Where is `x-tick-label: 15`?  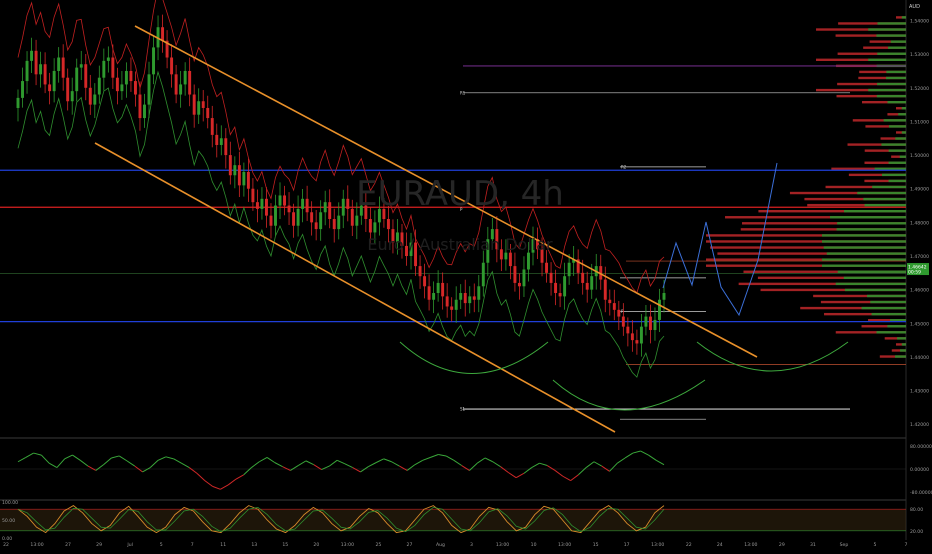 x-tick-label: 15 is located at coordinates (596, 545).